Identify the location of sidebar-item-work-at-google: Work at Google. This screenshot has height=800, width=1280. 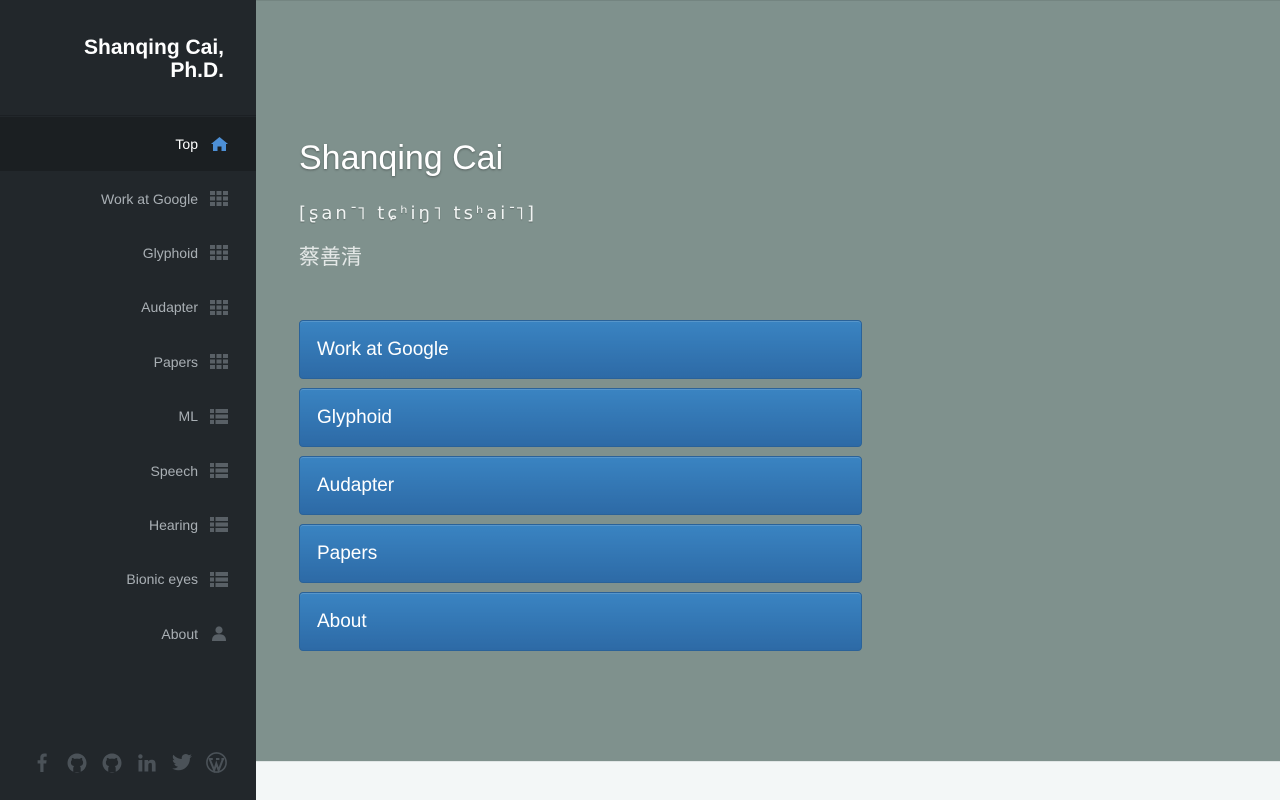
(128, 198).